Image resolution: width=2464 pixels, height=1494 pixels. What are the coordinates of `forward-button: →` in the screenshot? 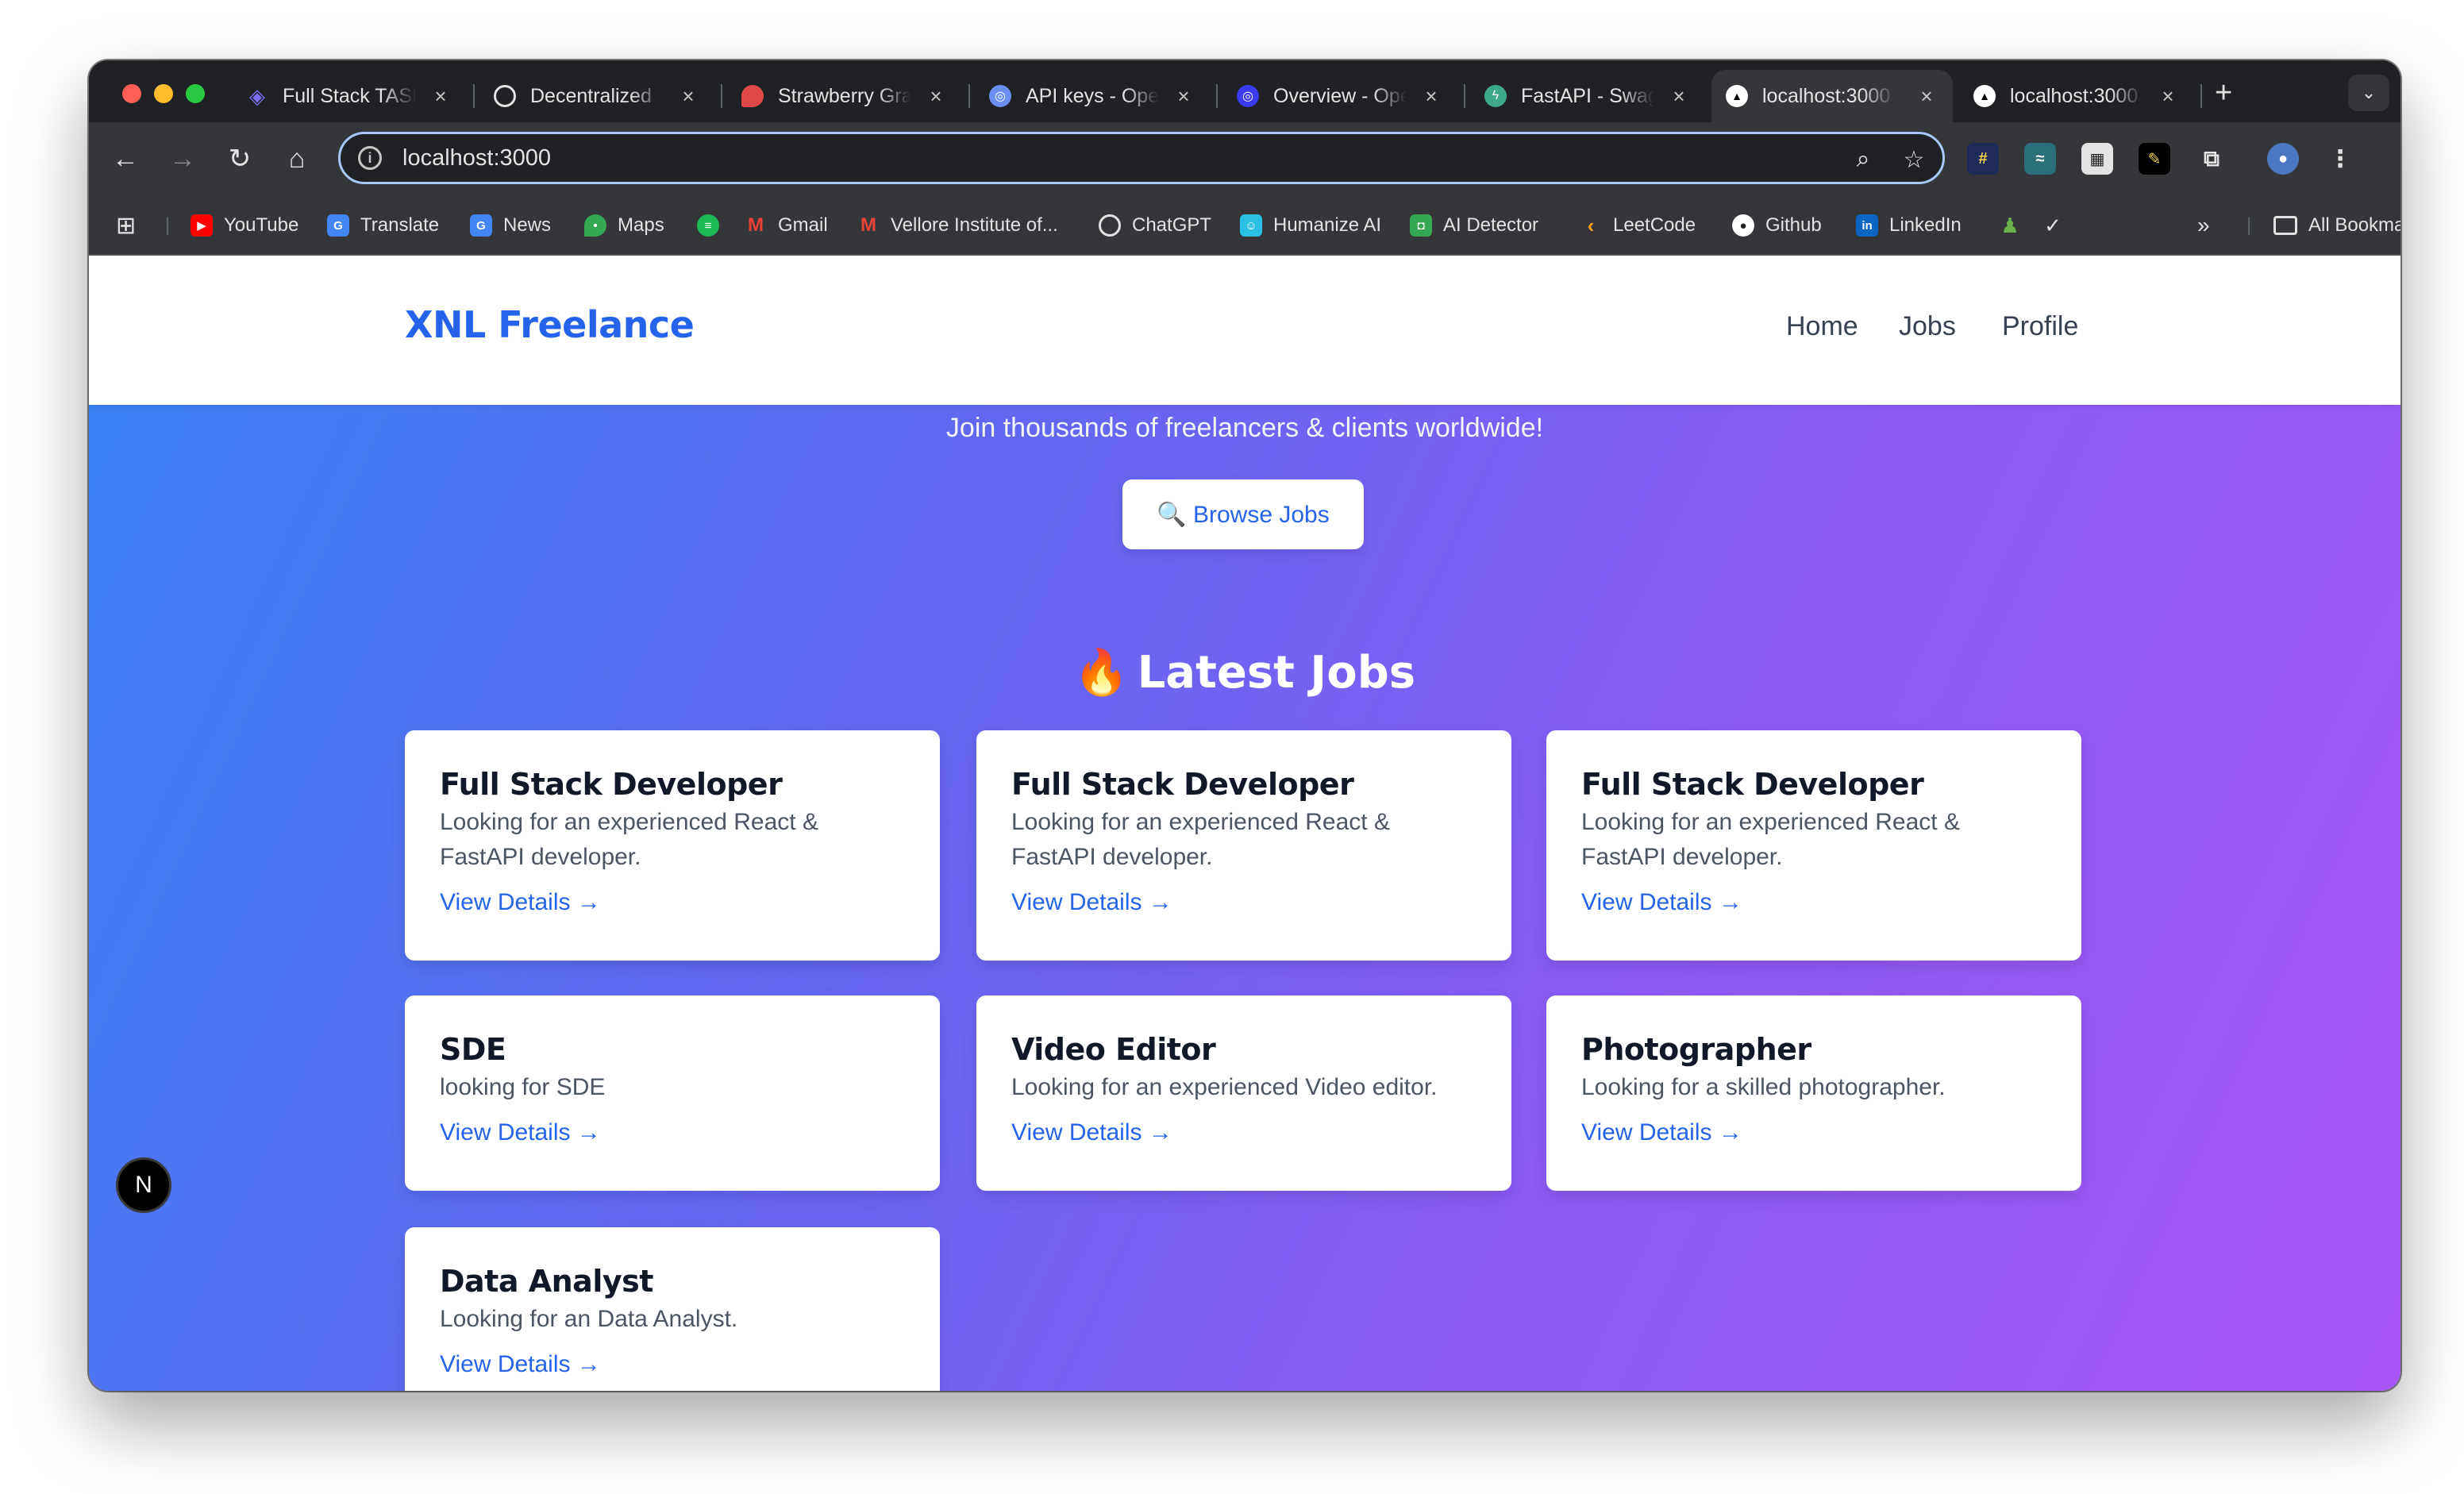 It's located at (183, 159).